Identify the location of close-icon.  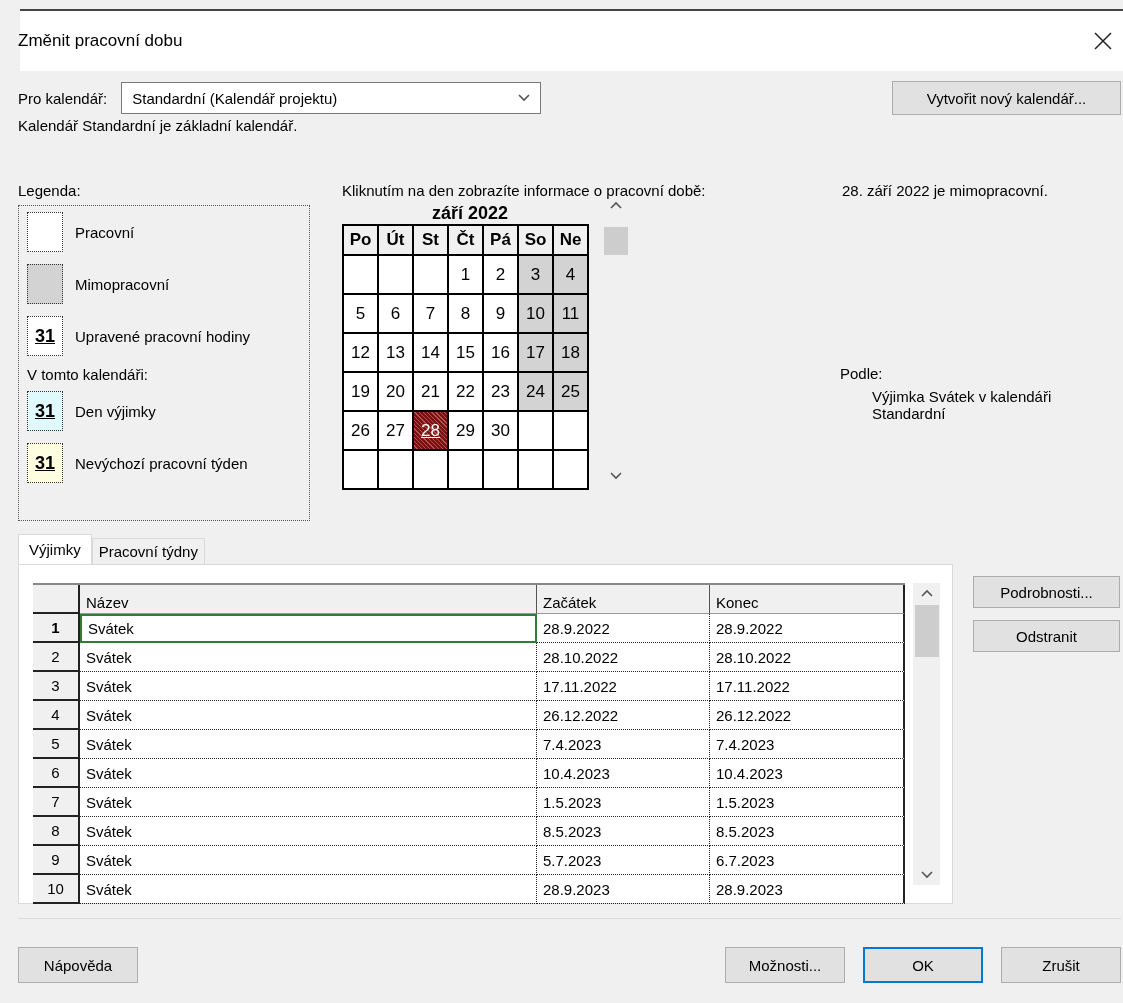
(1103, 41).